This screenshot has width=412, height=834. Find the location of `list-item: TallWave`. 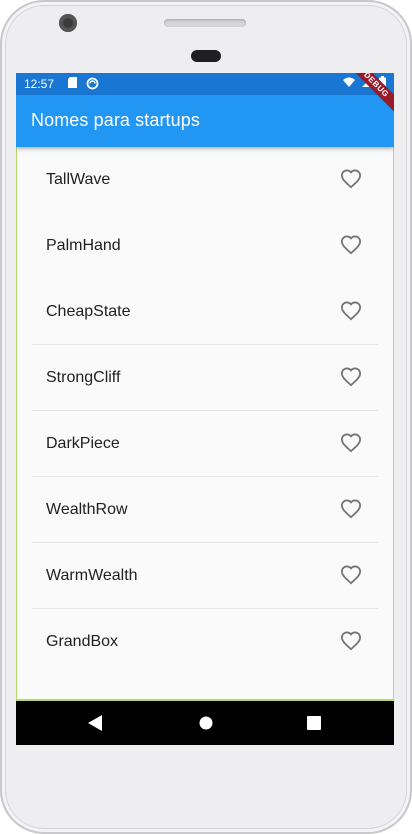

list-item: TallWave is located at coordinates (205, 180).